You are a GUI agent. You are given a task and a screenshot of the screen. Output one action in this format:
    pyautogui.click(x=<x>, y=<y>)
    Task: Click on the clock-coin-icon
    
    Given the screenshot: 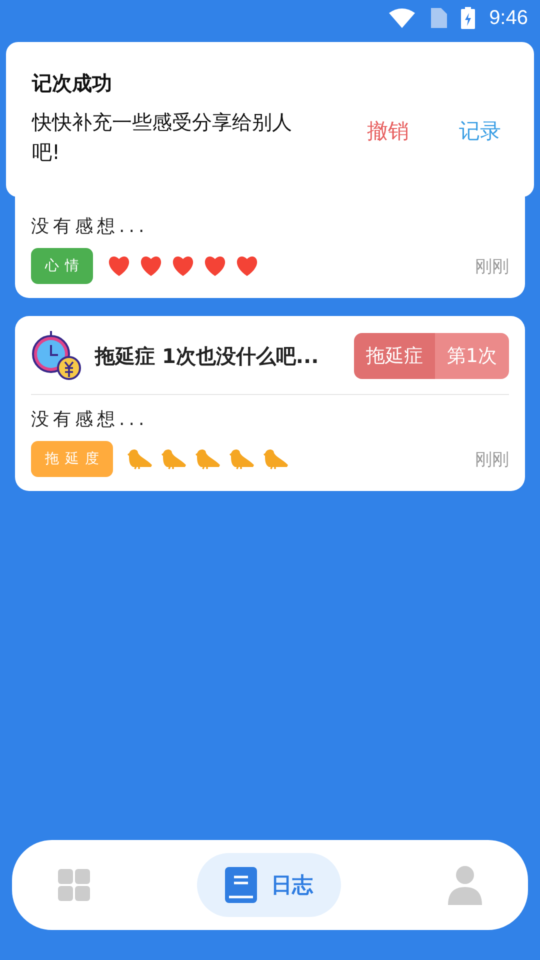 What is the action you would take?
    pyautogui.click(x=57, y=356)
    